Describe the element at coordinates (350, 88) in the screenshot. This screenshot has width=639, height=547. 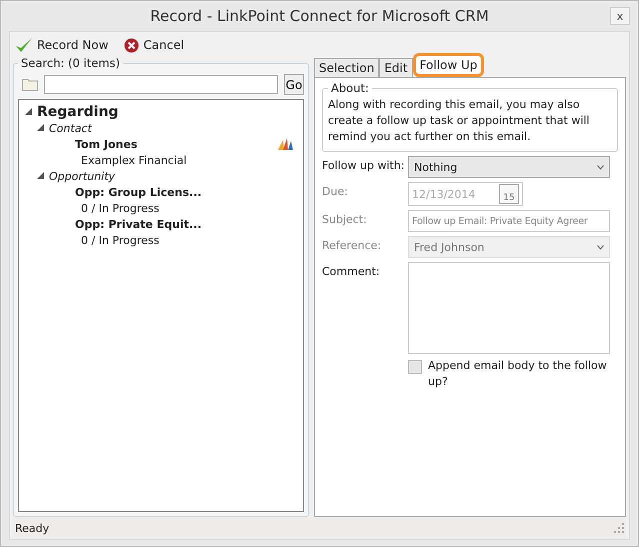
I see `about-label: About:` at that location.